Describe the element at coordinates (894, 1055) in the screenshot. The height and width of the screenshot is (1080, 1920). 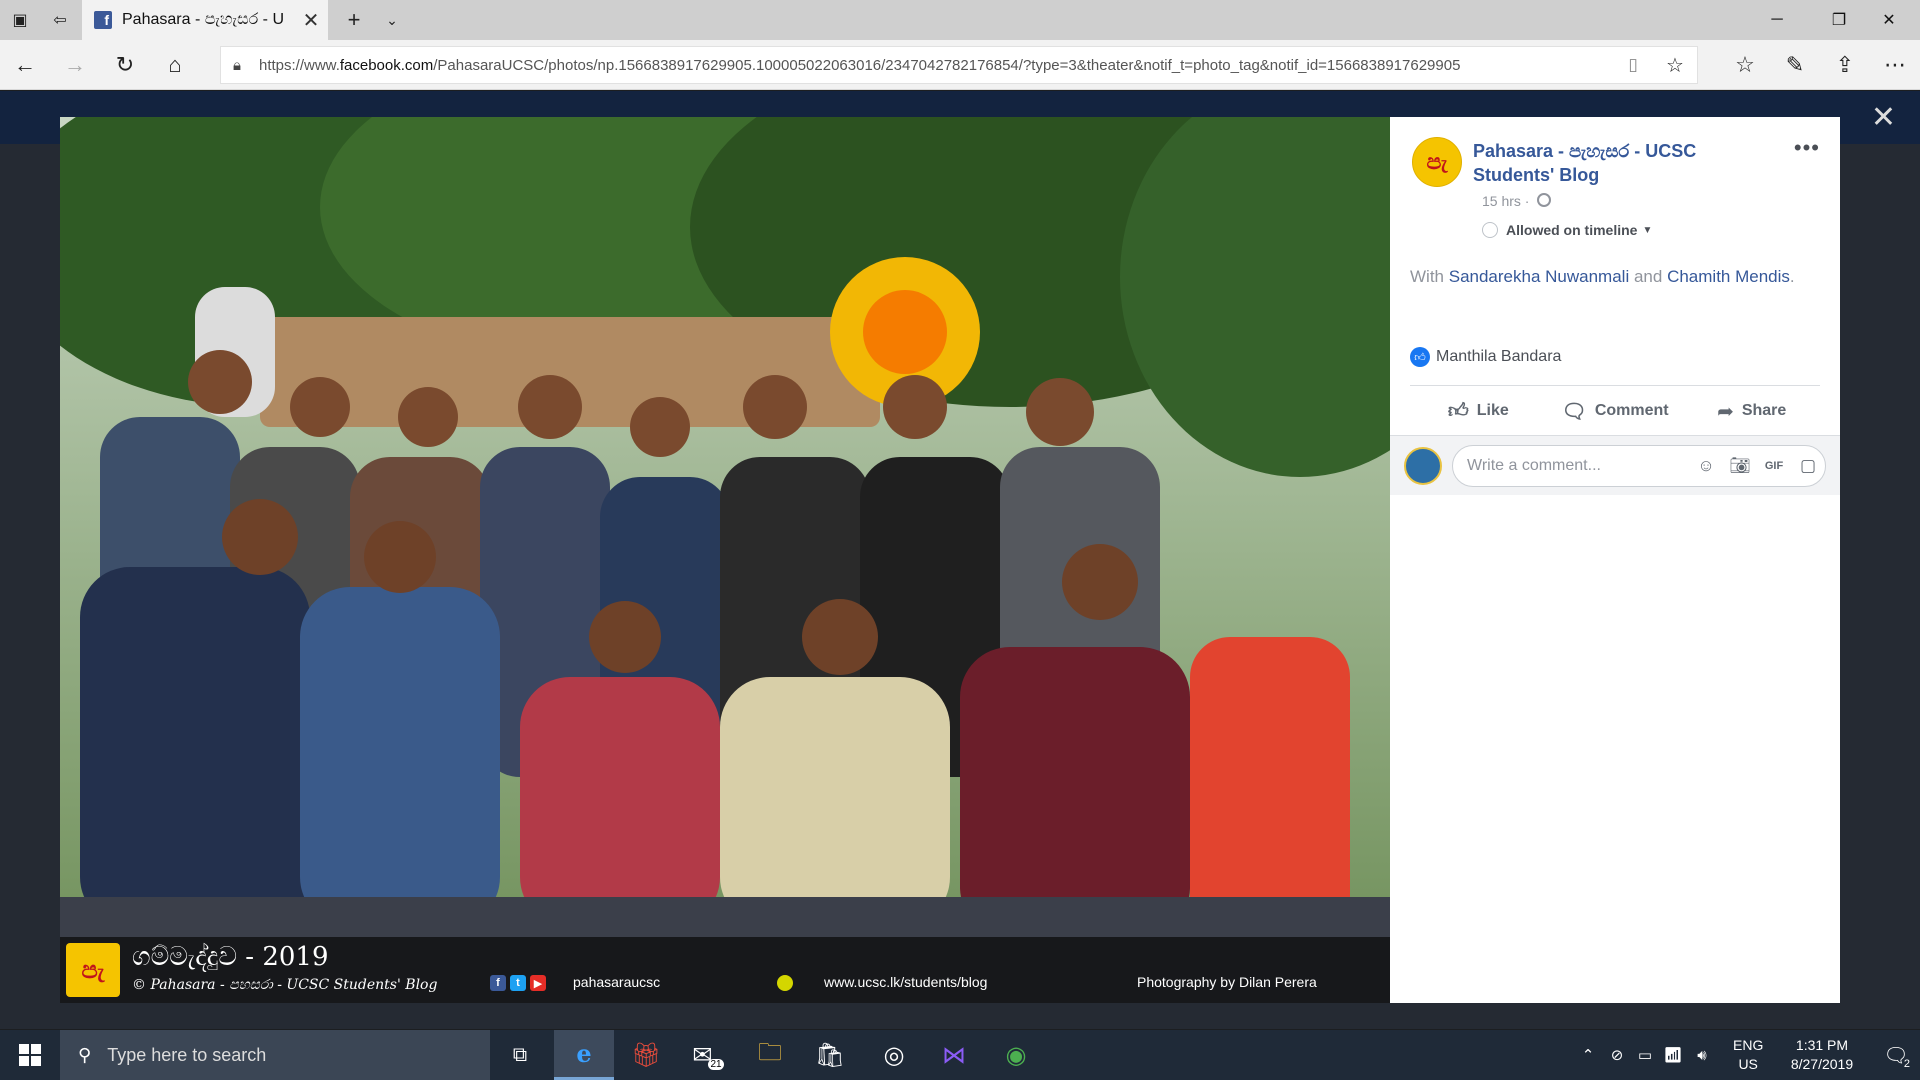
I see `media-player-icon: ◎` at that location.